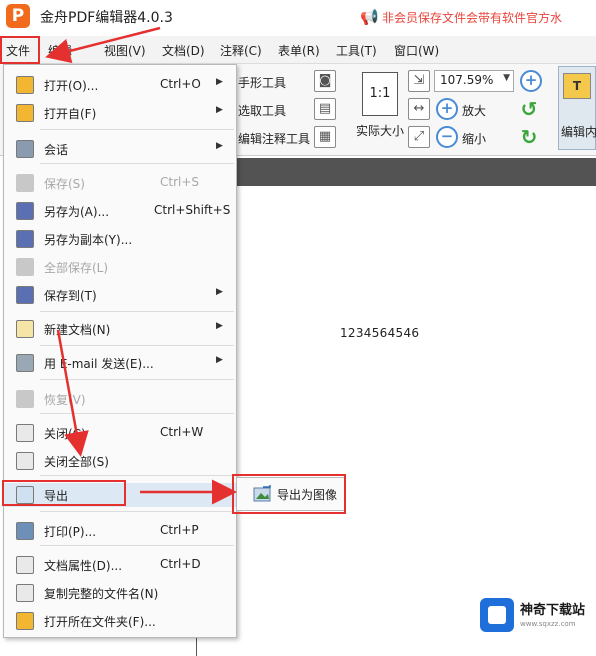 This screenshot has width=596, height=656. Describe the element at coordinates (274, 138) in the screenshot. I see `edit-annotation-tool-button: 编辑注释工具` at that location.